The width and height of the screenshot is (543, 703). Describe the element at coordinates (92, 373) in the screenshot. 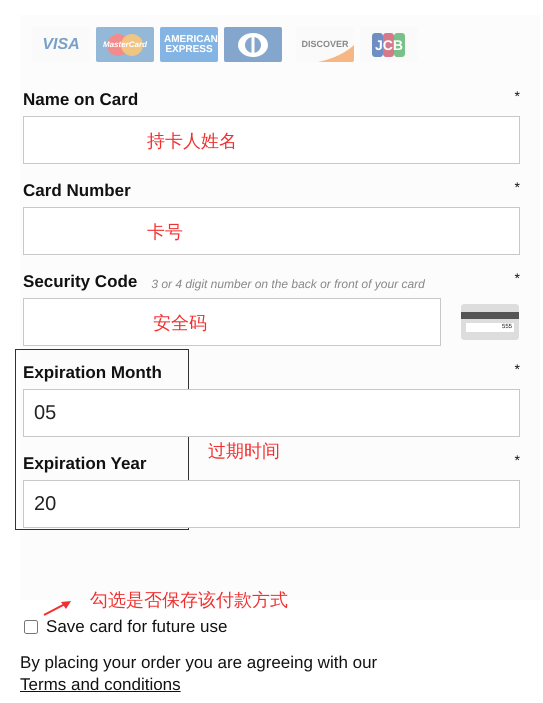

I see `field-label: Expiration Month` at that location.